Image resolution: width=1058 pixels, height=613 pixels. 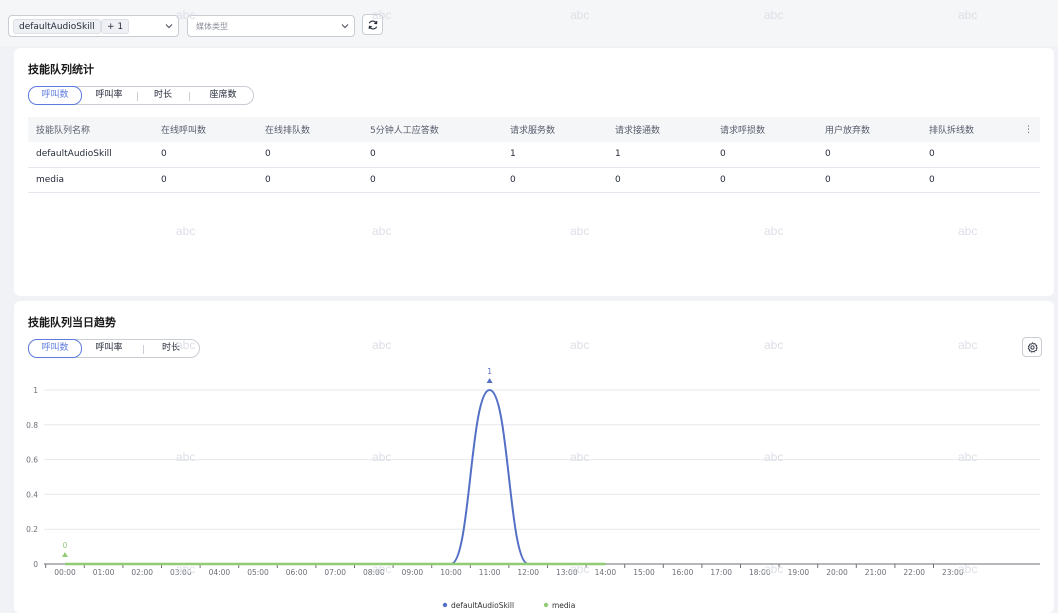 What do you see at coordinates (482, 605) in the screenshot?
I see `legend-label: defaultAudioSkill` at bounding box center [482, 605].